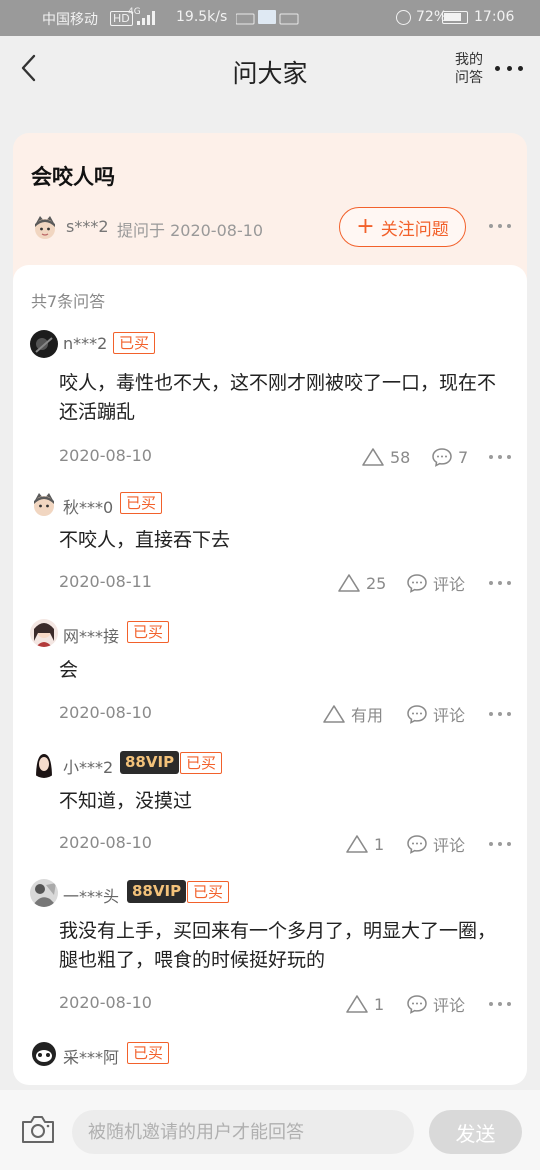  What do you see at coordinates (278, 945) in the screenshot?
I see `answer-text: 我没有上手，买回来有一个多月了，明显大了一圈，腿也粗了，喂食的时候挺好玩的` at bounding box center [278, 945].